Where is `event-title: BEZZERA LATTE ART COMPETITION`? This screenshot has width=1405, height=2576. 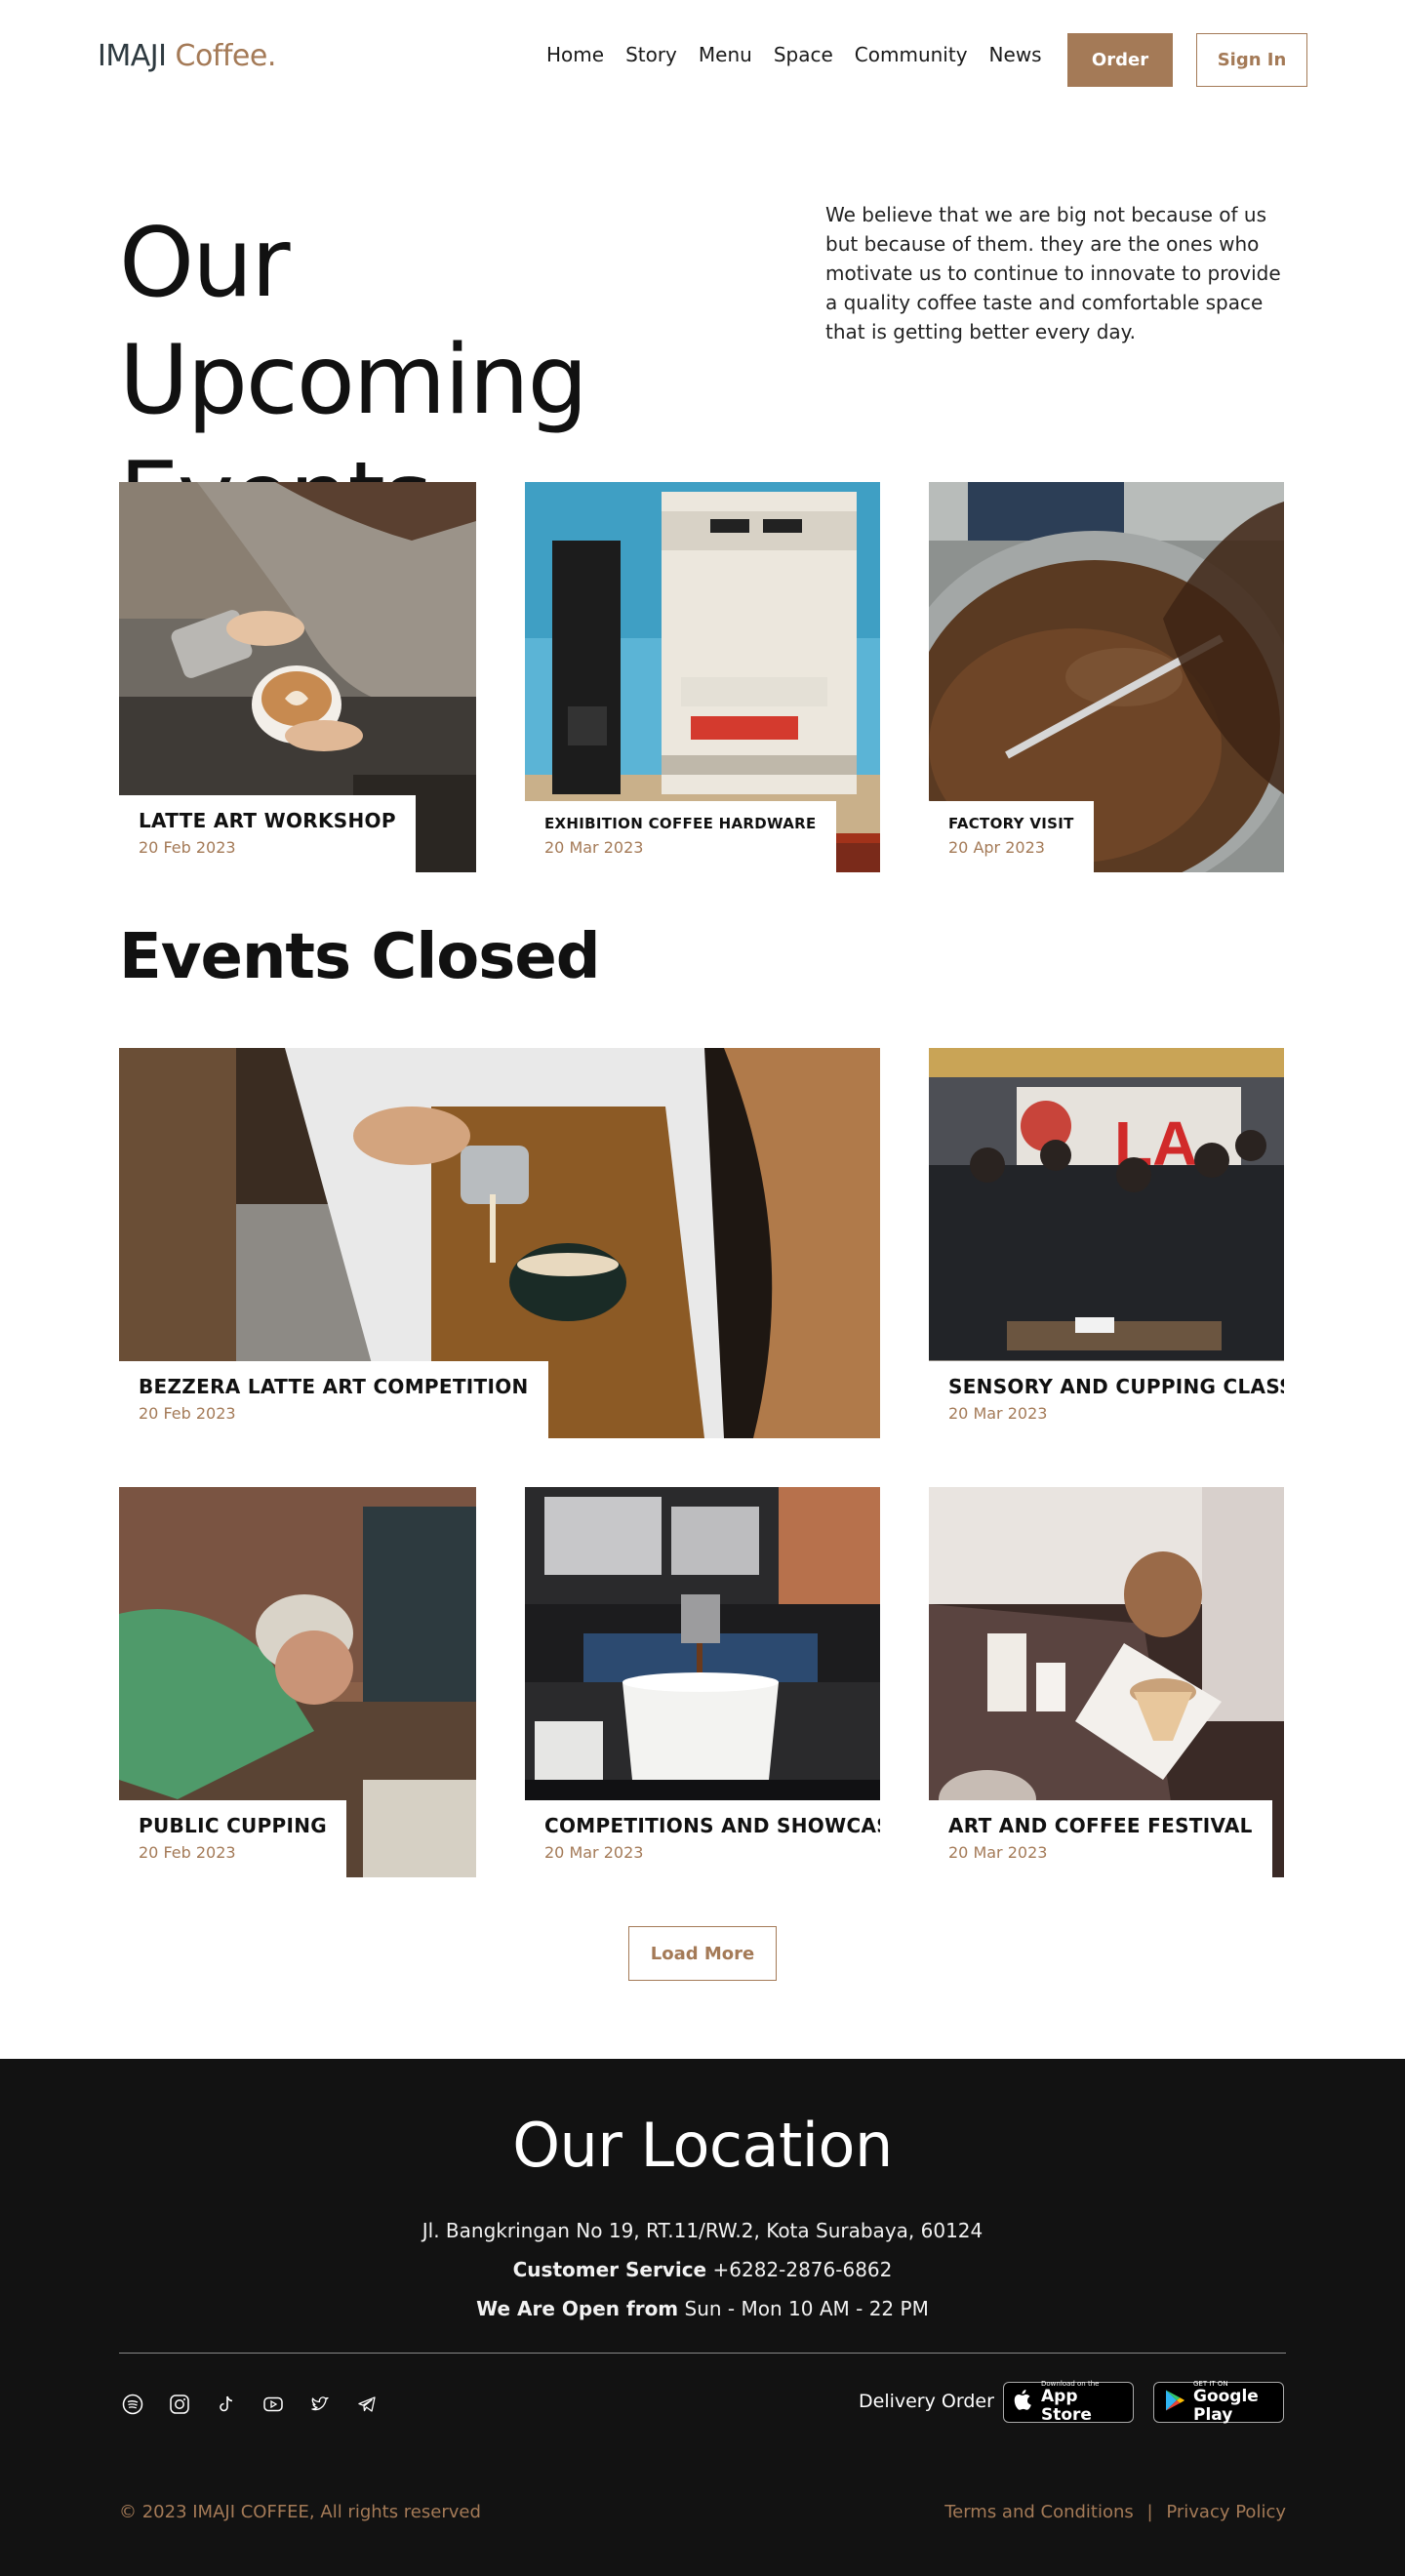
event-title: BEZZERA LATTE ART COMPETITION is located at coordinates (334, 1386).